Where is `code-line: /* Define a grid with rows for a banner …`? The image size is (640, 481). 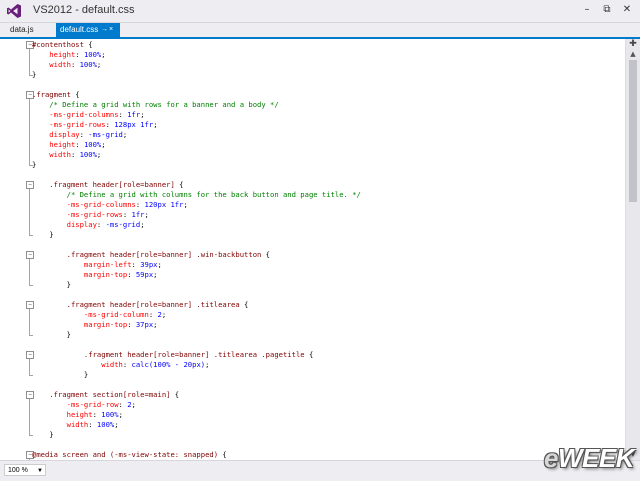
code-line: /* Define a grid with rows for a banner … is located at coordinates (155, 105).